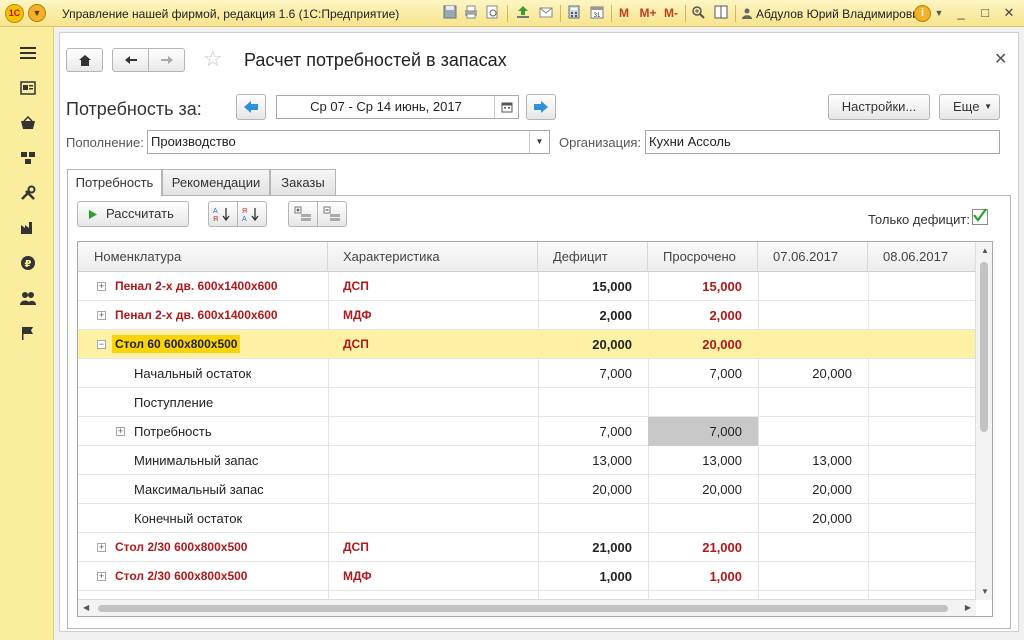  Describe the element at coordinates (922, 257) in the screenshot. I see `col-date-2: 08.06.2017` at that location.